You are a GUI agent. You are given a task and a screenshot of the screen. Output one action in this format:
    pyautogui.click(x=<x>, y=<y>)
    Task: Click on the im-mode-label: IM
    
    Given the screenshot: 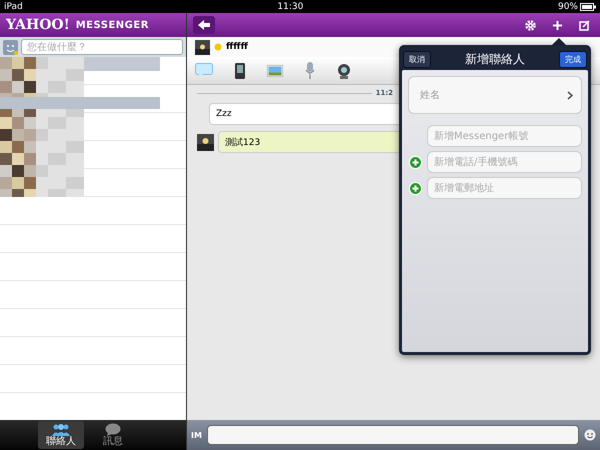 What is the action you would take?
    pyautogui.click(x=196, y=435)
    